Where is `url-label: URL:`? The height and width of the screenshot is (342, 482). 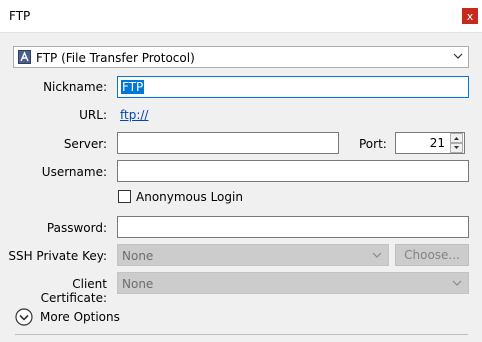 url-label: URL: is located at coordinates (93, 115).